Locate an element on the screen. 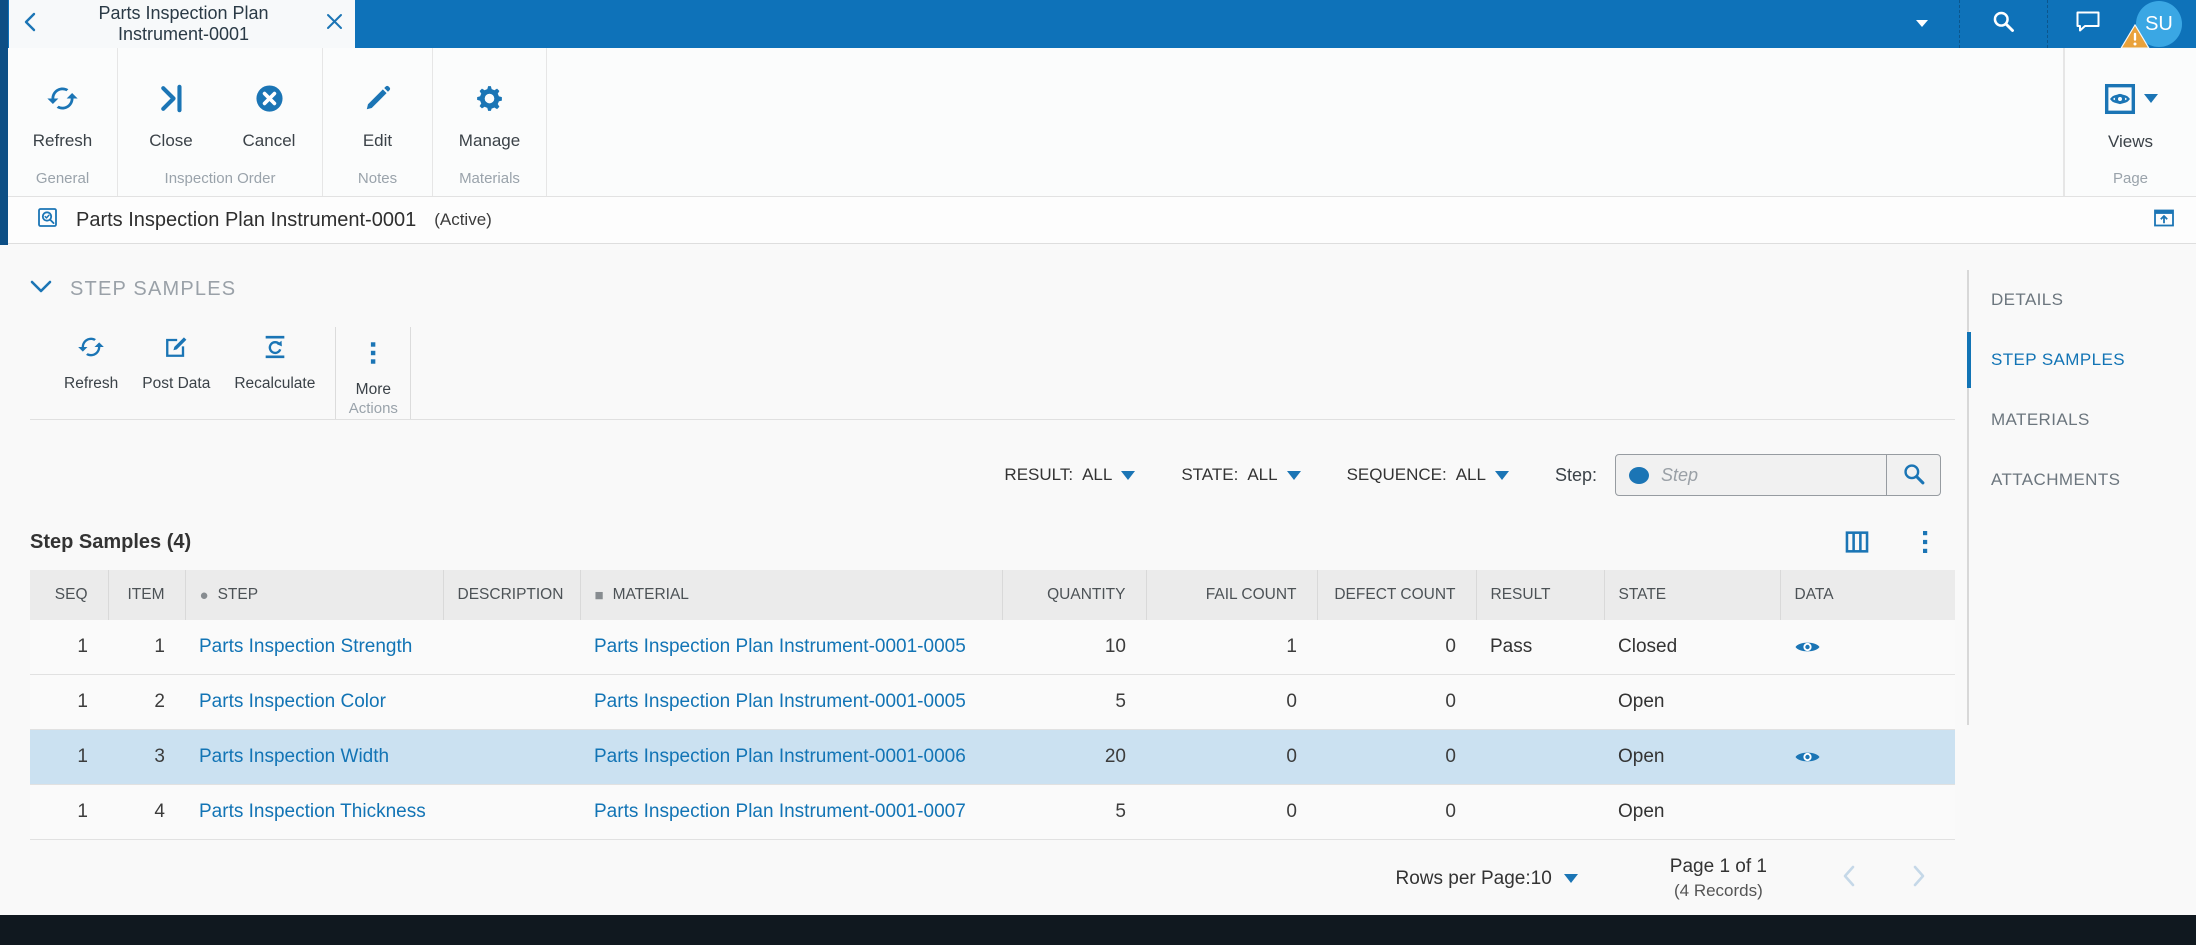  filter-state: STATE: ALL is located at coordinates (1241, 475).